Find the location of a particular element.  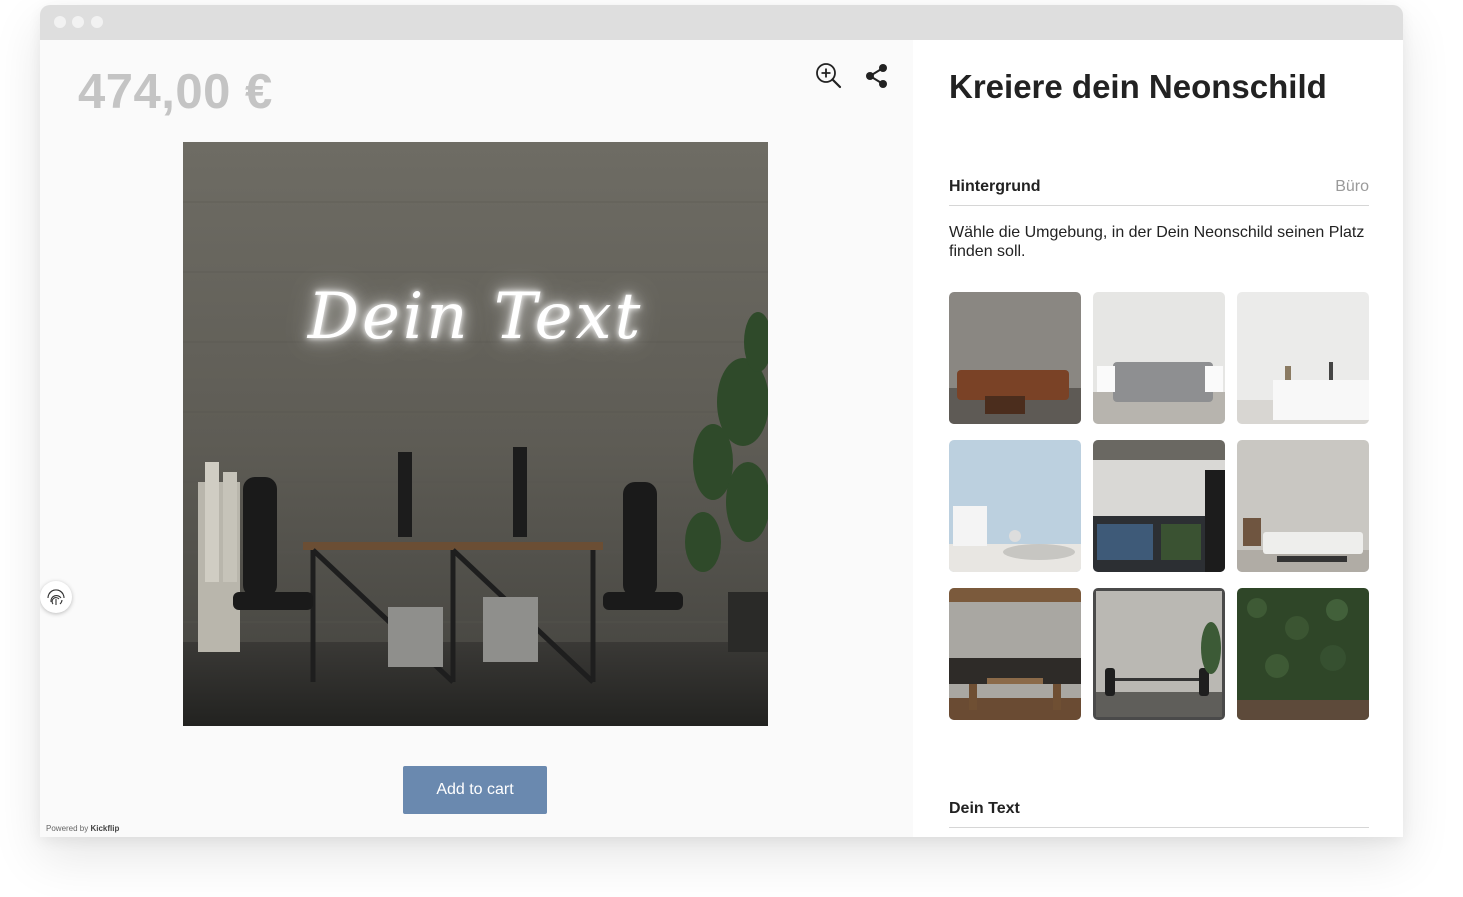

background-options-grid is located at coordinates (1159, 506).